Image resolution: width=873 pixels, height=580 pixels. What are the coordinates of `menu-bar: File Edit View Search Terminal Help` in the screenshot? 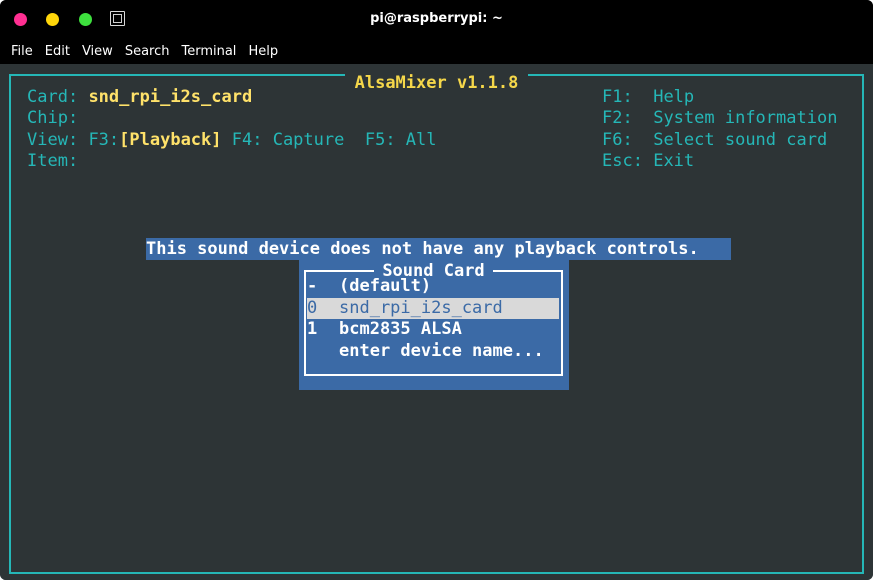 It's located at (436, 52).